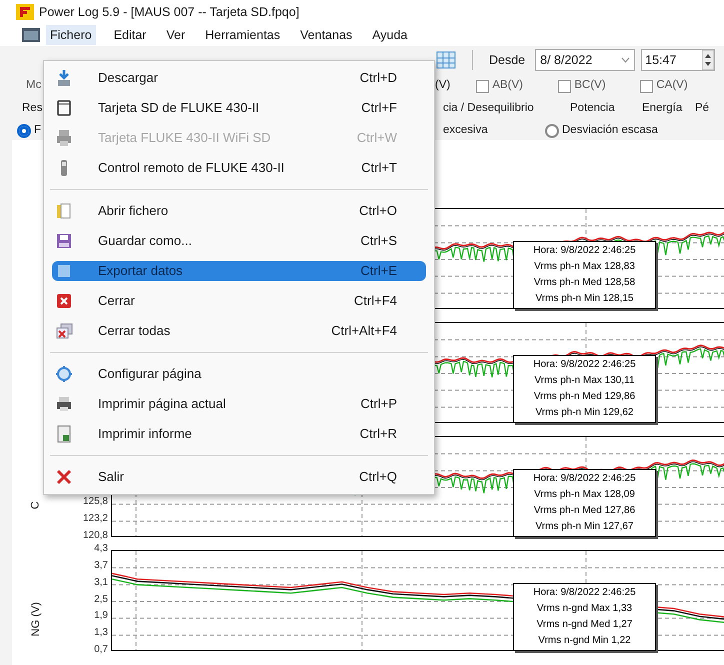 The height and width of the screenshot is (665, 724). Describe the element at coordinates (625, 60) in the screenshot. I see `chevron-icon` at that location.